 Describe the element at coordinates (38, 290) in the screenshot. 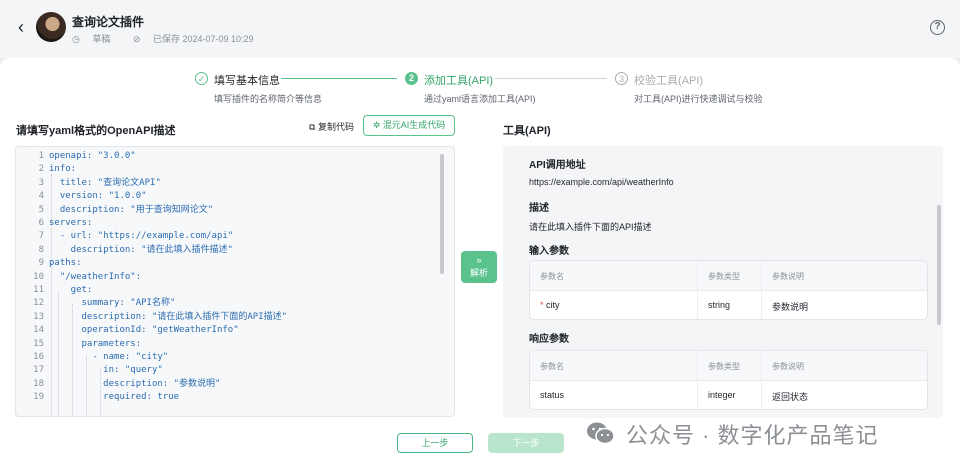

I see `line-number: 11` at that location.